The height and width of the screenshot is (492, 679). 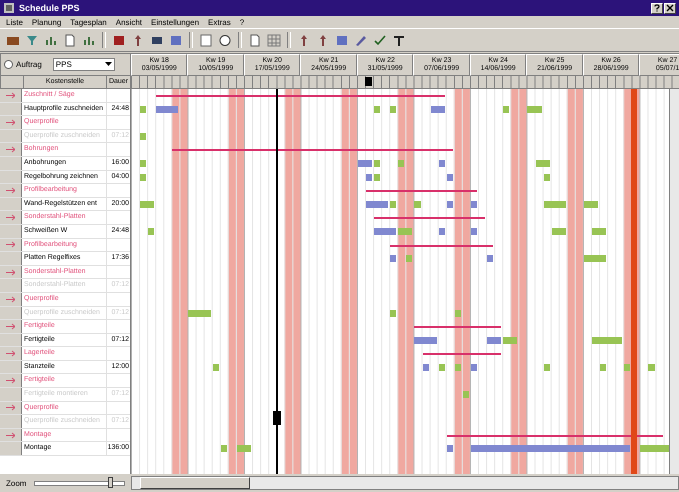 What do you see at coordinates (88, 22) in the screenshot?
I see `menu-item: Tagesplan` at bounding box center [88, 22].